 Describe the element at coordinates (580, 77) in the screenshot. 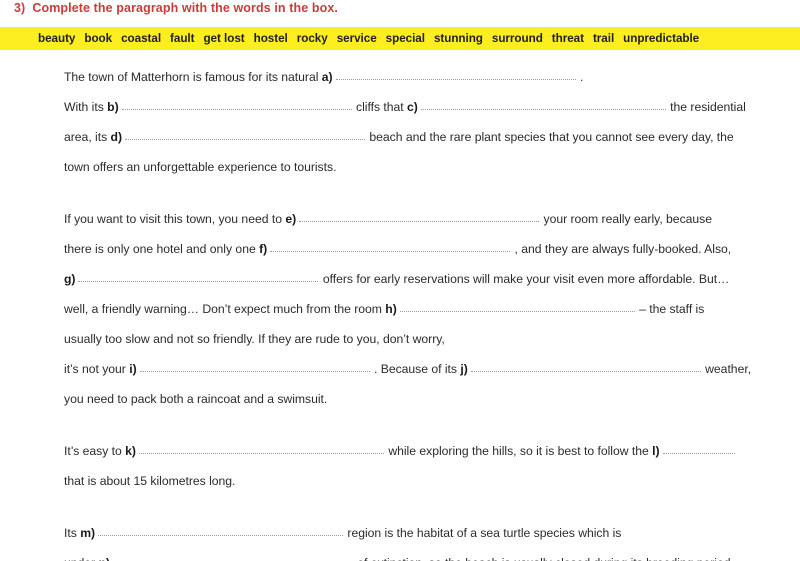

I see `paragraph-text: .` at that location.